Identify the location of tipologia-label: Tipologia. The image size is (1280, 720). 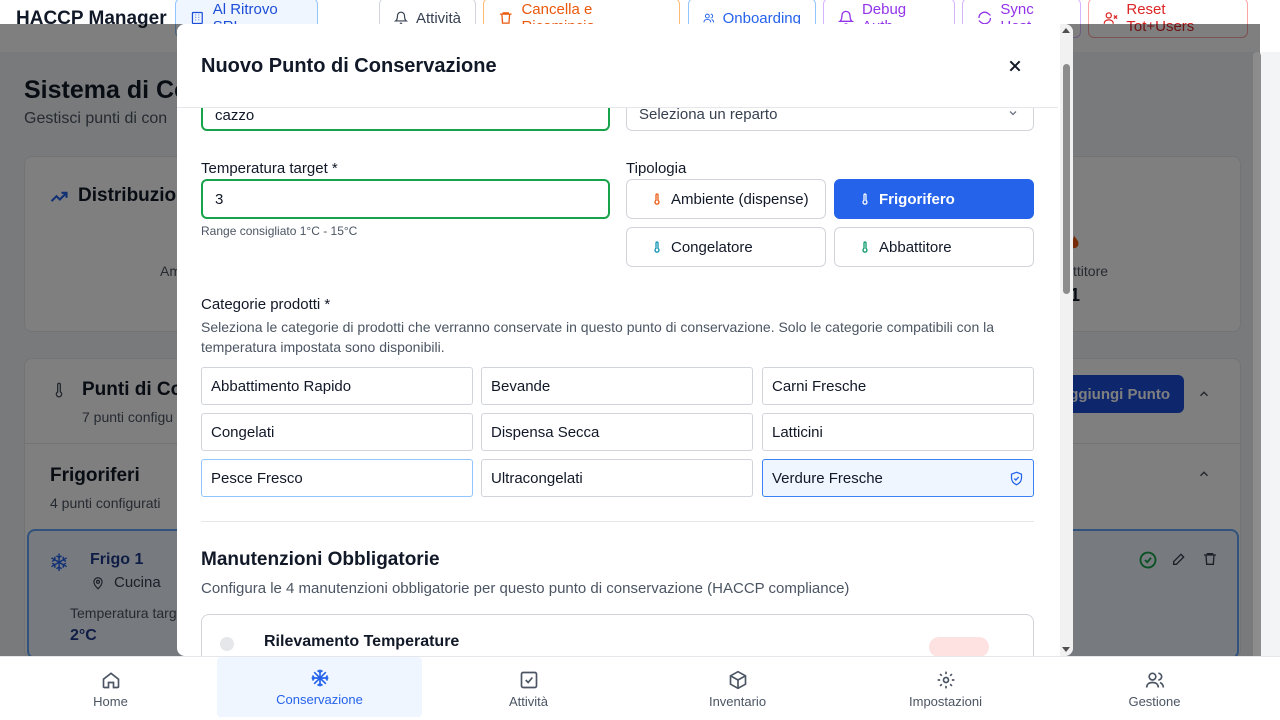
(656, 168).